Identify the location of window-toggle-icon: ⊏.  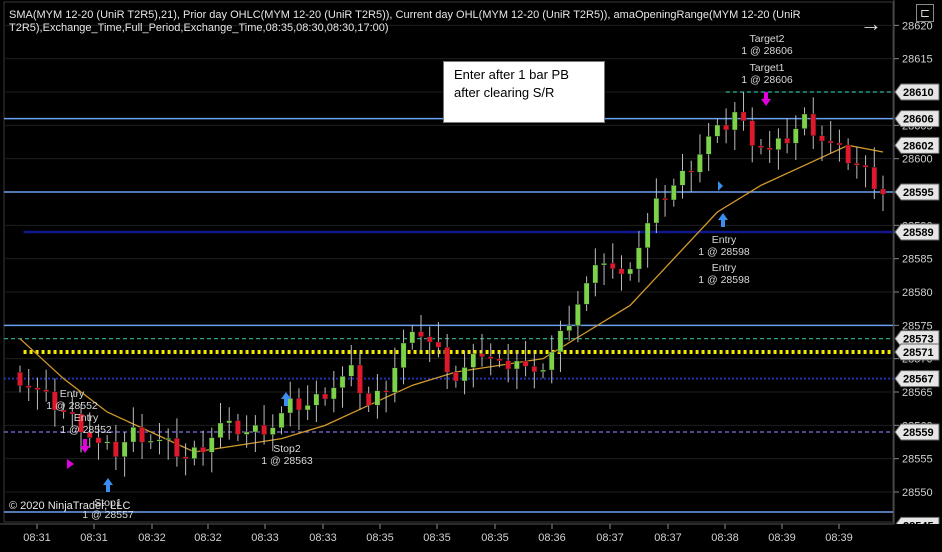
(925, 13).